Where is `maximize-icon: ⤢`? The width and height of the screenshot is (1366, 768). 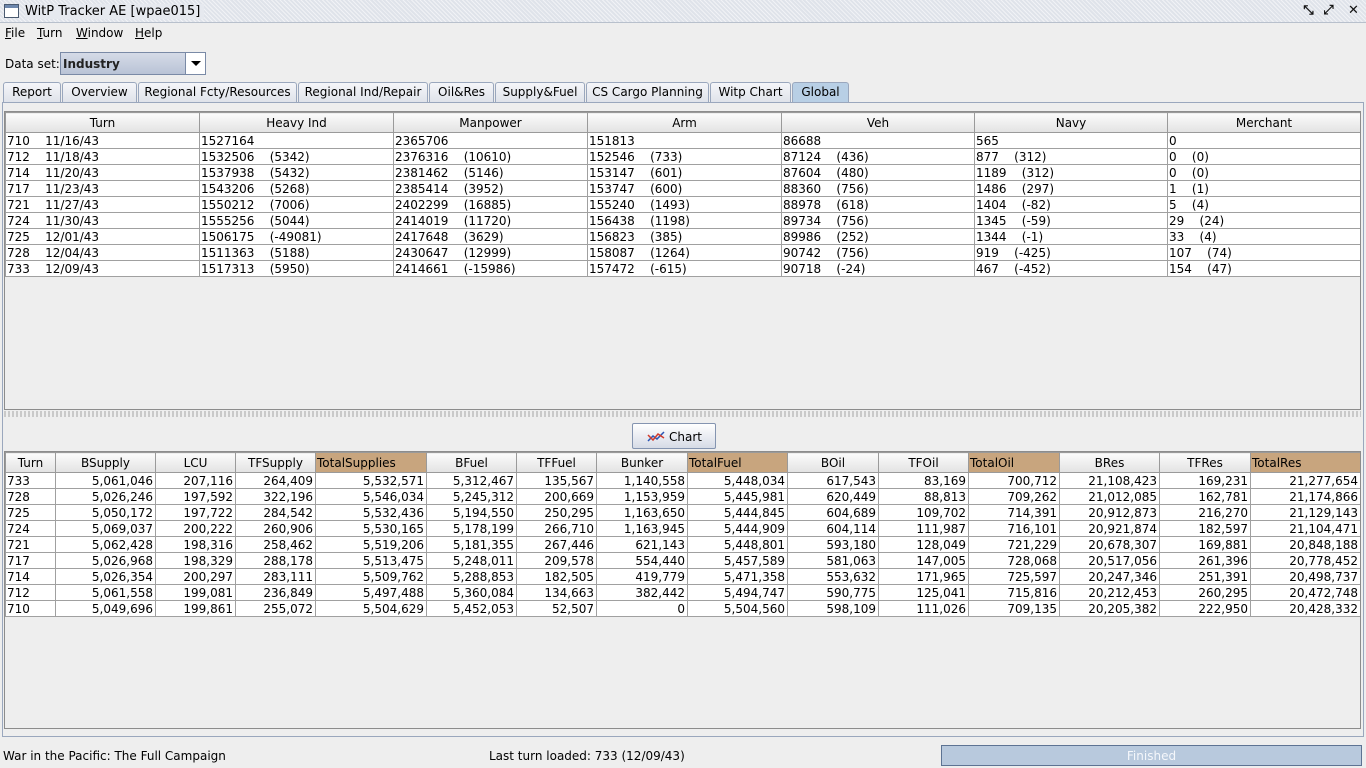
maximize-icon: ⤢ is located at coordinates (1328, 11).